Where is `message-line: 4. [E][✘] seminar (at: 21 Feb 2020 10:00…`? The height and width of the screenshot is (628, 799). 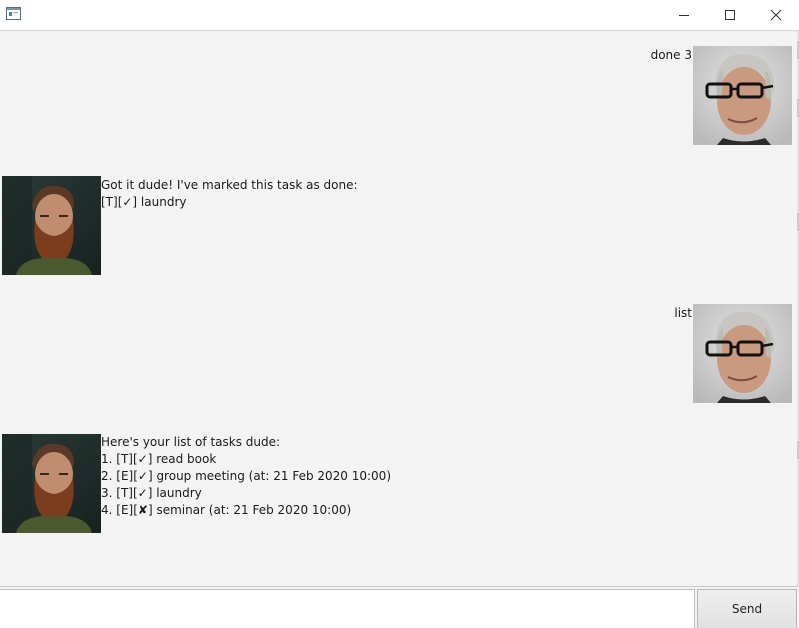
message-line: 4. [E][✘] seminar (at: 21 Feb 2020 10:00… is located at coordinates (226, 510).